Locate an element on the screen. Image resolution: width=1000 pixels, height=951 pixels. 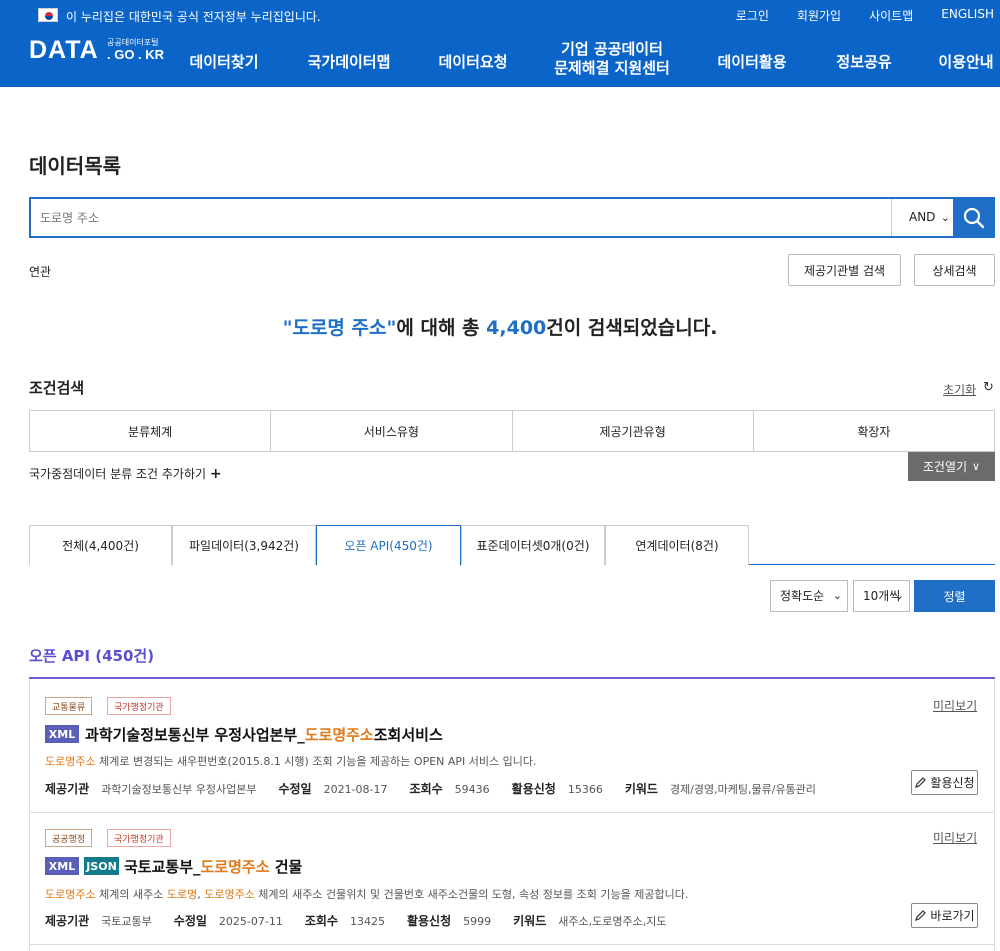
apply-value: 15366 is located at coordinates (585, 789).